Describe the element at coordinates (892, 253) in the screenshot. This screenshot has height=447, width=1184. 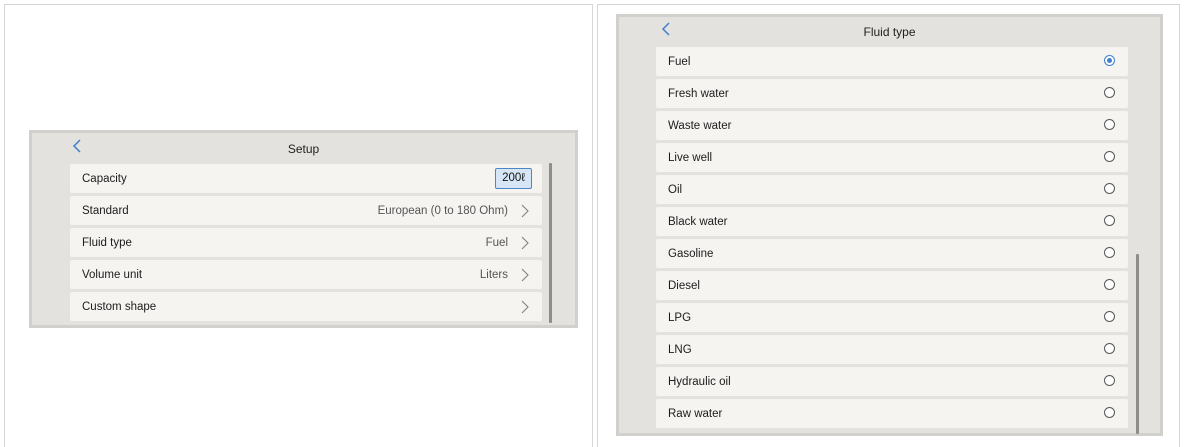
I see `fluid-option-gasoline: Gasoline` at that location.